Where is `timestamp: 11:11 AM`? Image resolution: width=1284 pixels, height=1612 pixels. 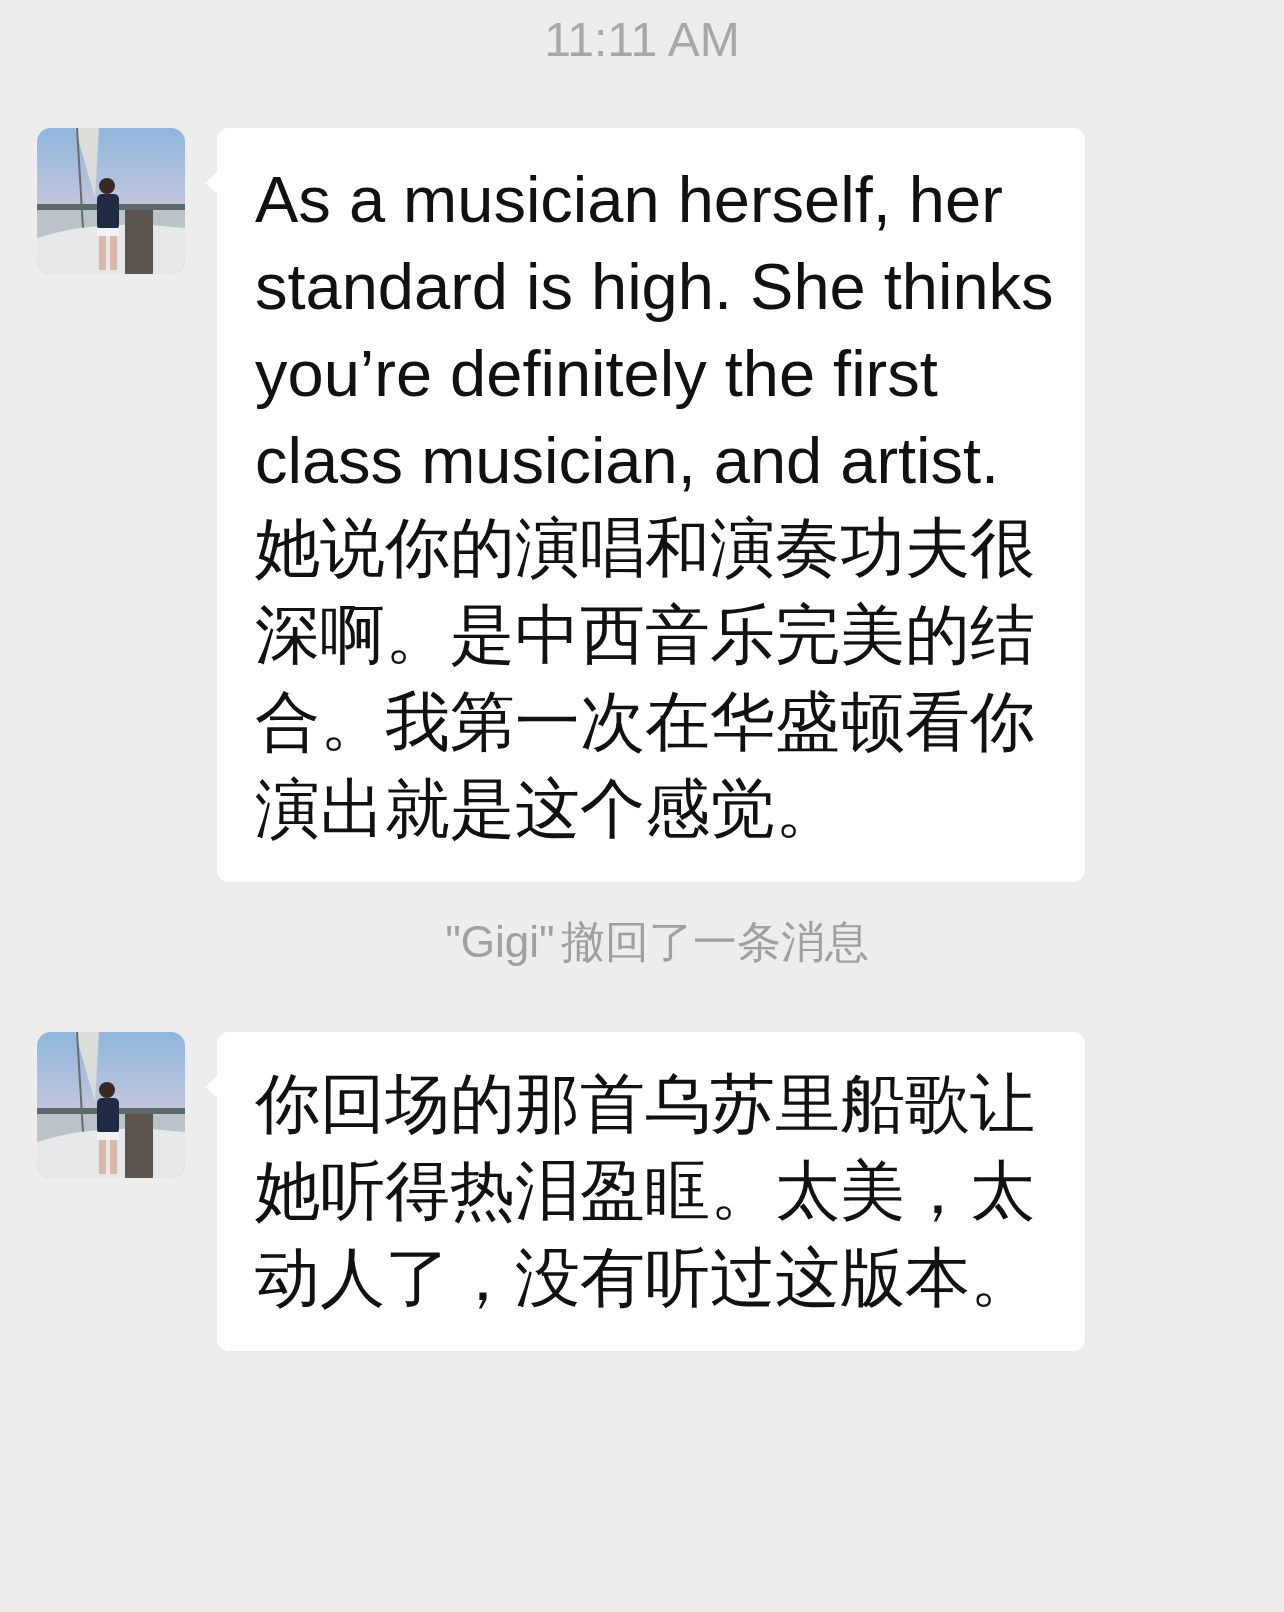 timestamp: 11:11 AM is located at coordinates (642, 40).